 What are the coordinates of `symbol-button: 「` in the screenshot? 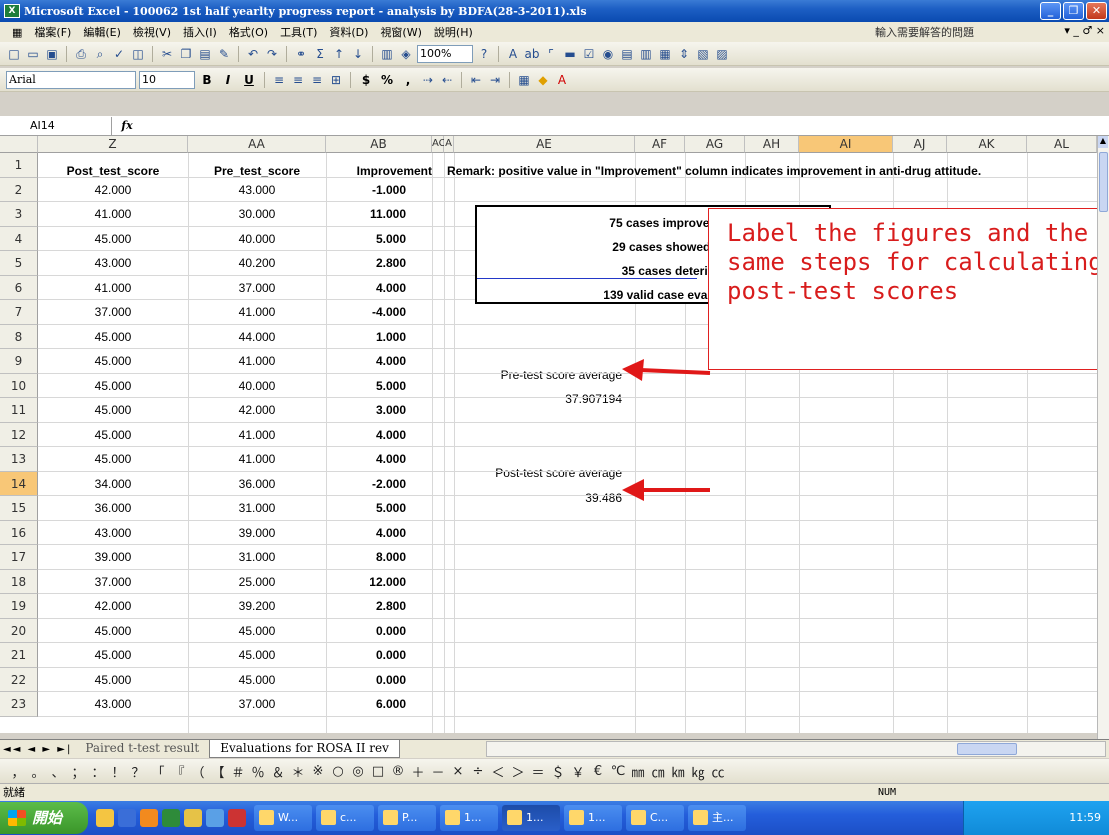 It's located at (158, 771).